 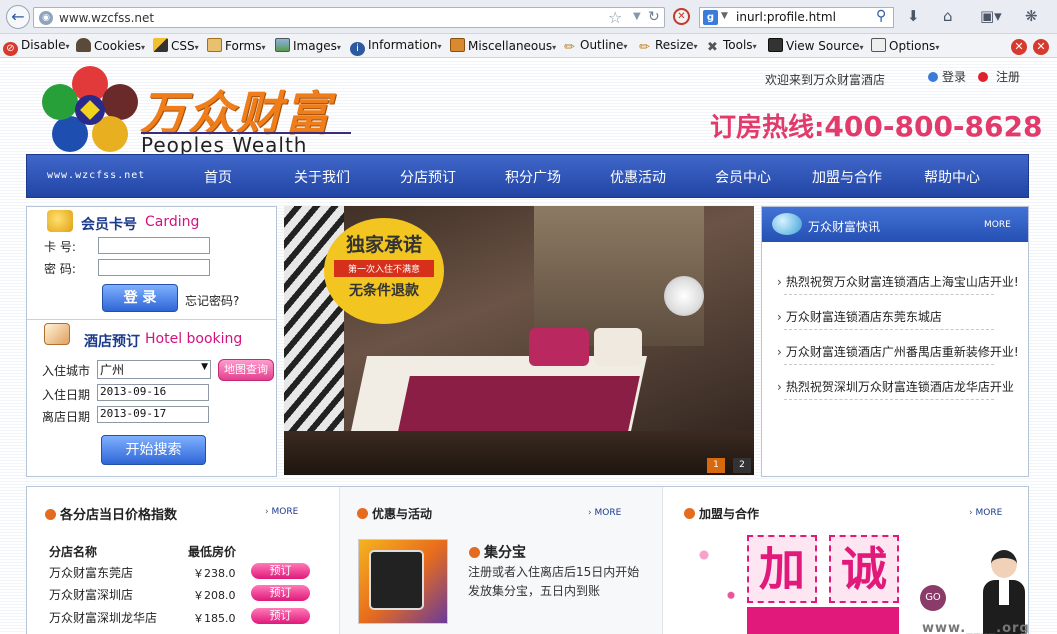 I want to click on wd-disable: ⊘ Disable▾, so click(x=36, y=47).